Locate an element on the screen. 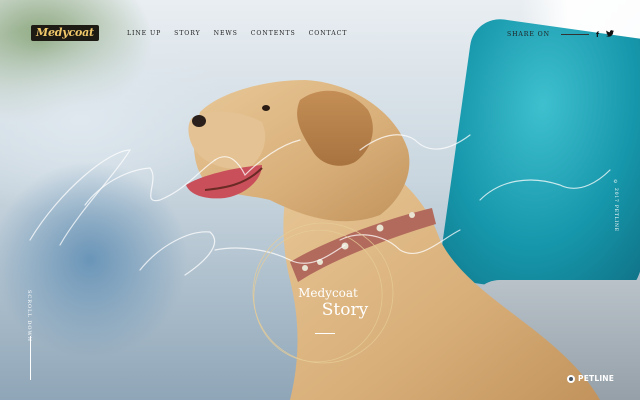 This screenshot has height=400, width=640. site-logo: Medycoat is located at coordinates (65, 33).